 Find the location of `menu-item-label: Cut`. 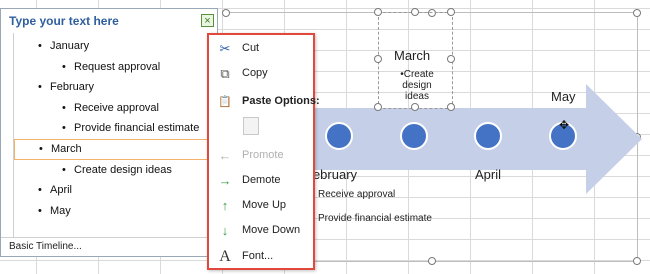

menu-item-label: Cut is located at coordinates (251, 48).